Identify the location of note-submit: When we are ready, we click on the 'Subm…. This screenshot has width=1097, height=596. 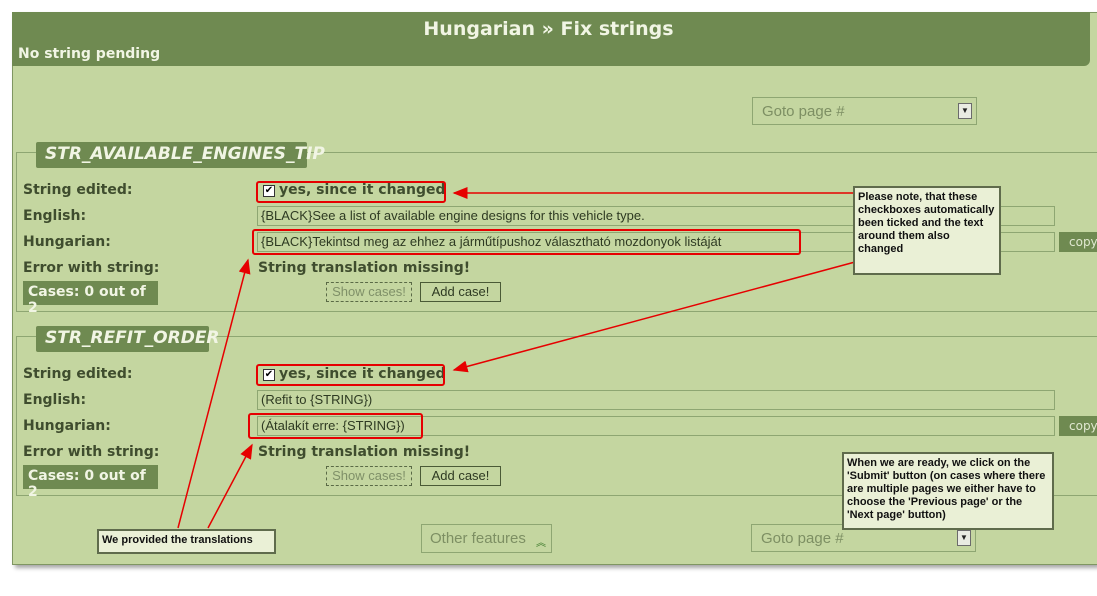
(948, 491).